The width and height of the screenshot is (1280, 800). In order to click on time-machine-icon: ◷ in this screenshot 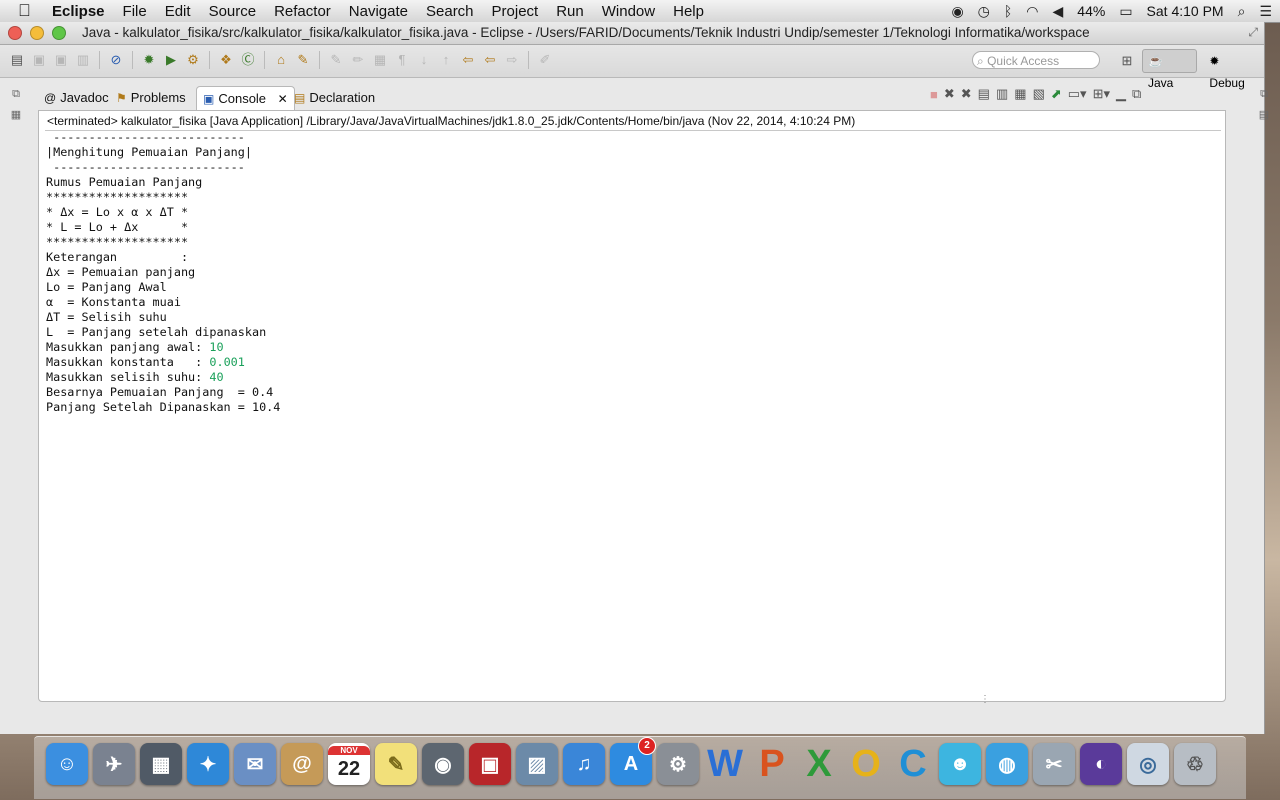, I will do `click(984, 11)`.